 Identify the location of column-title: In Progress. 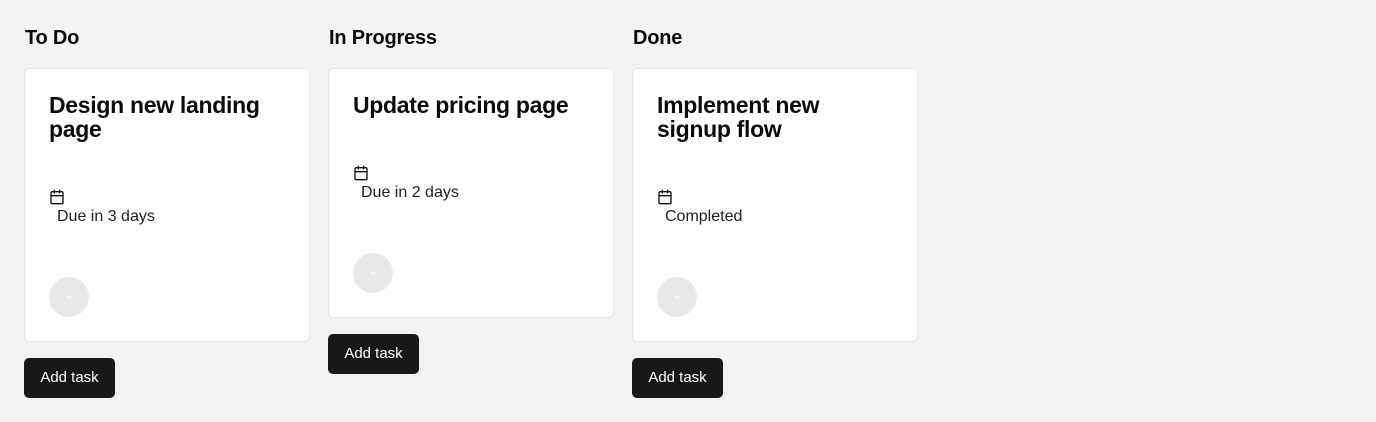
(383, 38).